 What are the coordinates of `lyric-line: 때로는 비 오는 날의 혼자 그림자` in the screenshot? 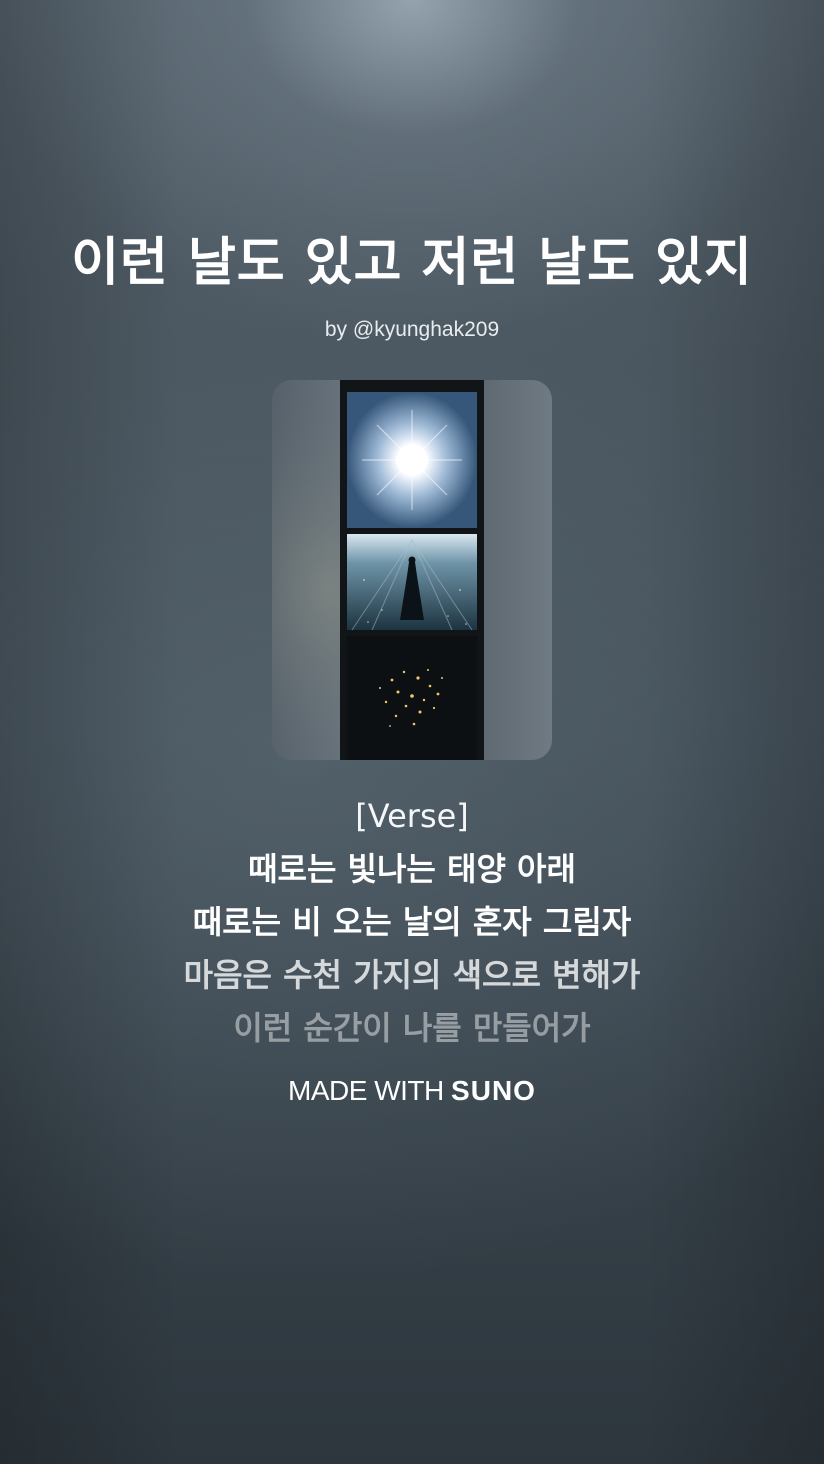 It's located at (412, 922).